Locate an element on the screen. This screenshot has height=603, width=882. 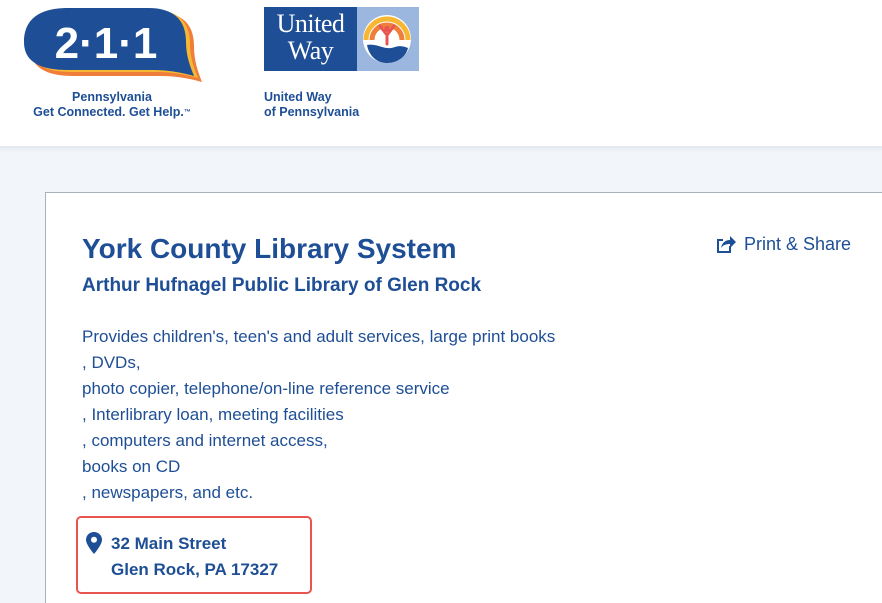
map-pin-icon is located at coordinates (94, 543).